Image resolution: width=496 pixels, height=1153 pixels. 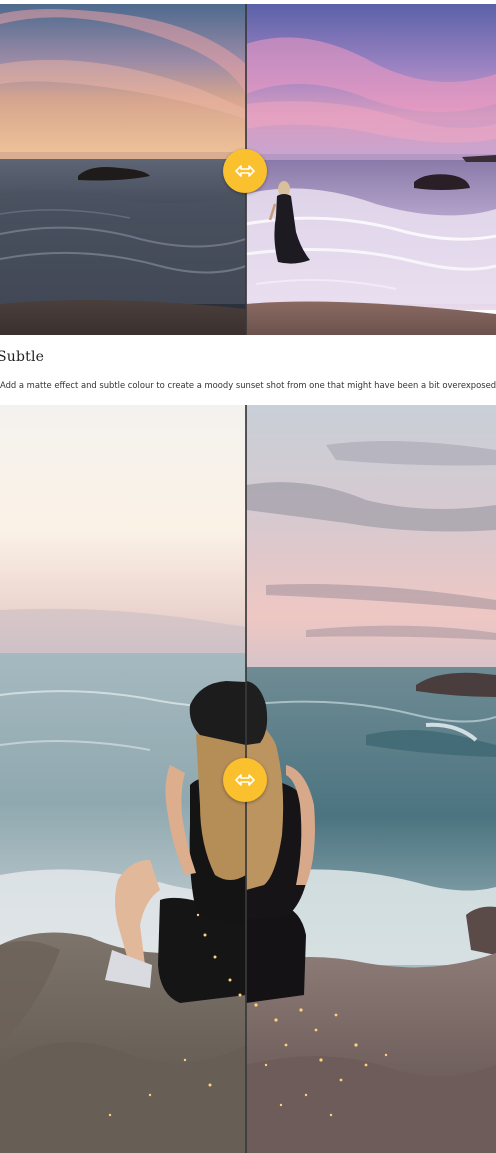 I want to click on before-image, so click(x=123, y=169).